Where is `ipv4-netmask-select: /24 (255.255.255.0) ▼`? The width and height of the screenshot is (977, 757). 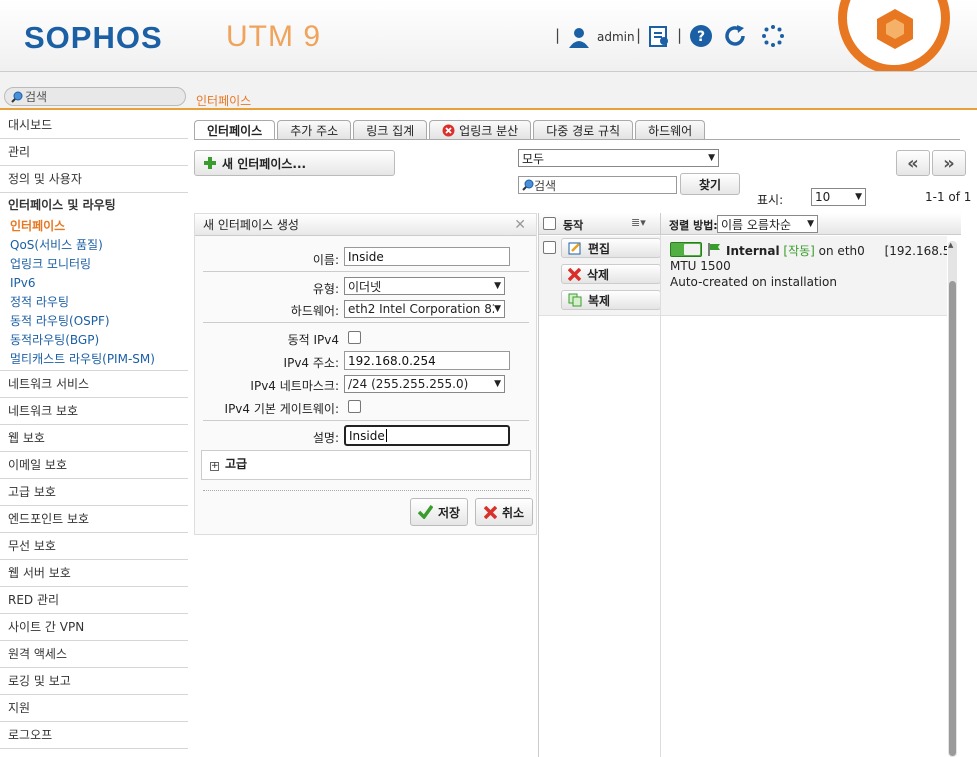
ipv4-netmask-select: /24 (255.255.255.0) ▼ is located at coordinates (424, 384).